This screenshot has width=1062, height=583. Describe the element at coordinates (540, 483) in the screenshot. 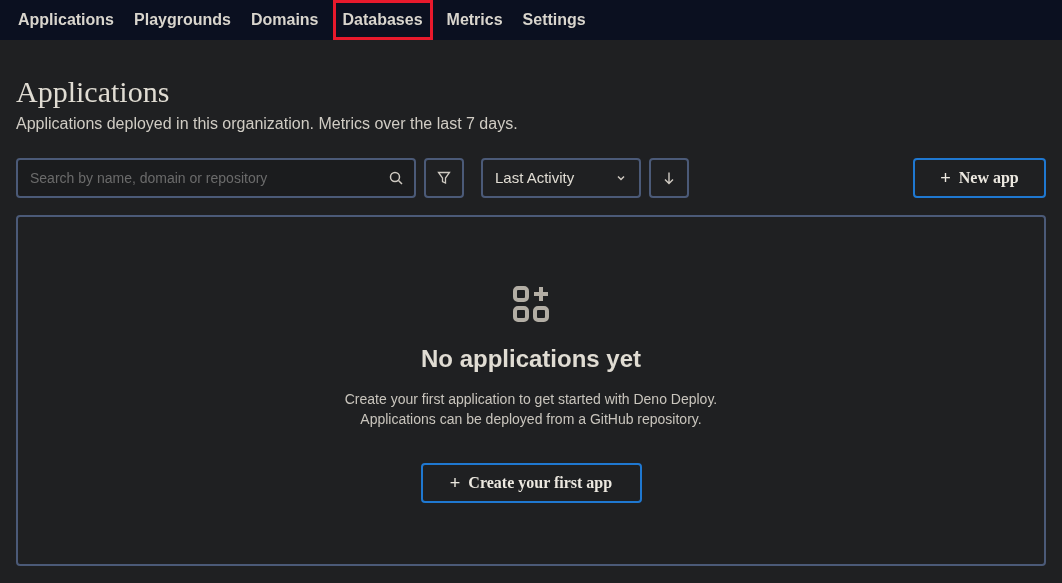

I see `button-label: Create your first app` at that location.